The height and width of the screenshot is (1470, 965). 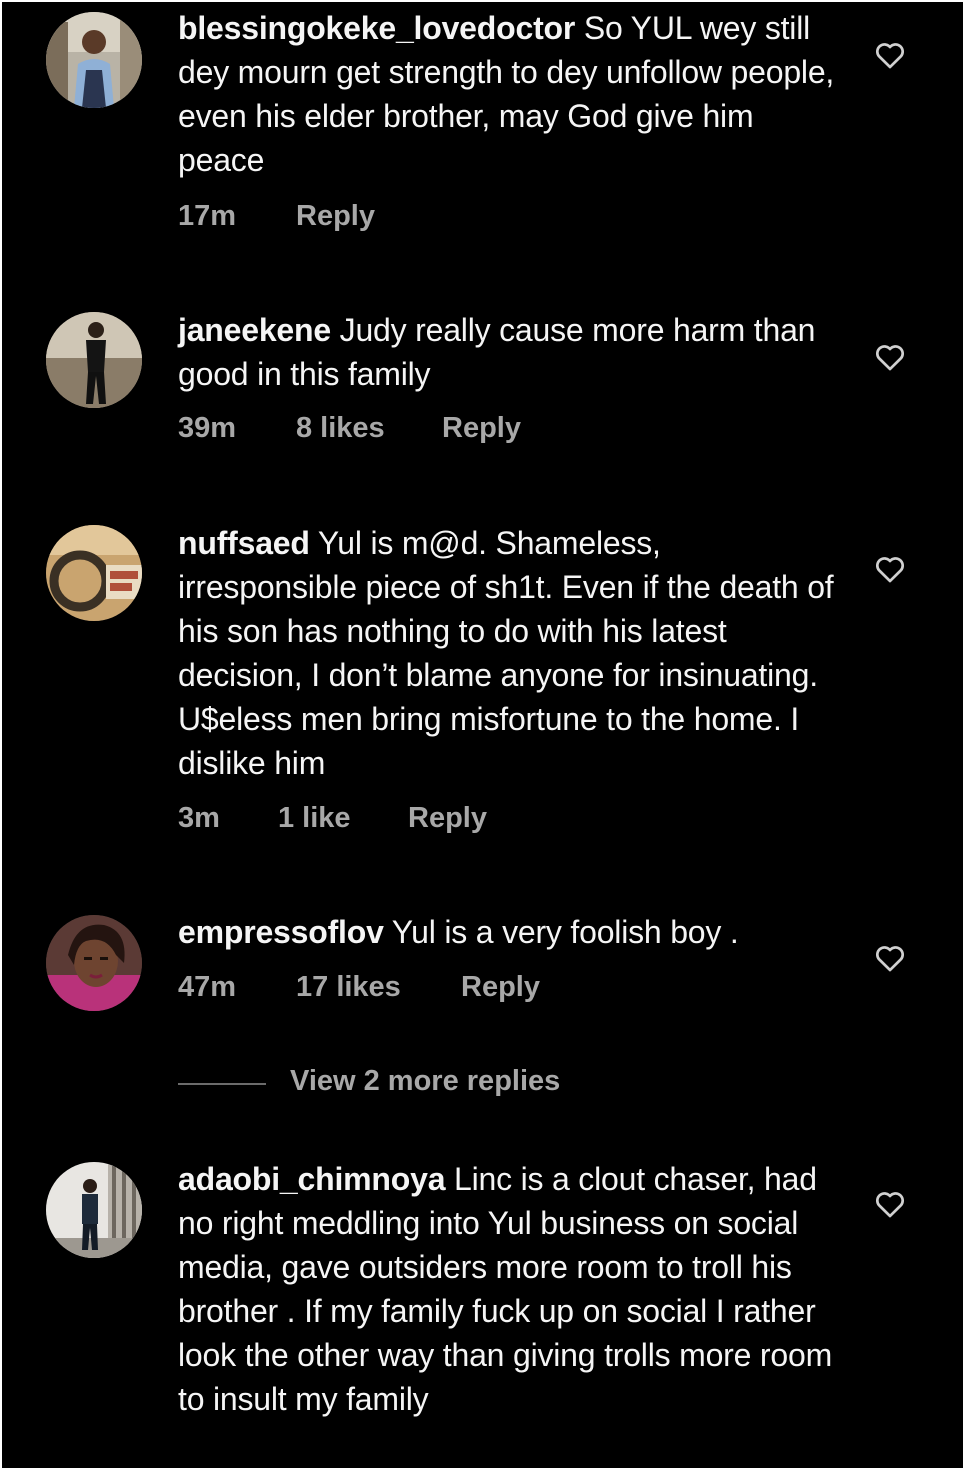 What do you see at coordinates (376, 28) in the screenshot?
I see `comment-username: blessingokeke_lovedoctor` at bounding box center [376, 28].